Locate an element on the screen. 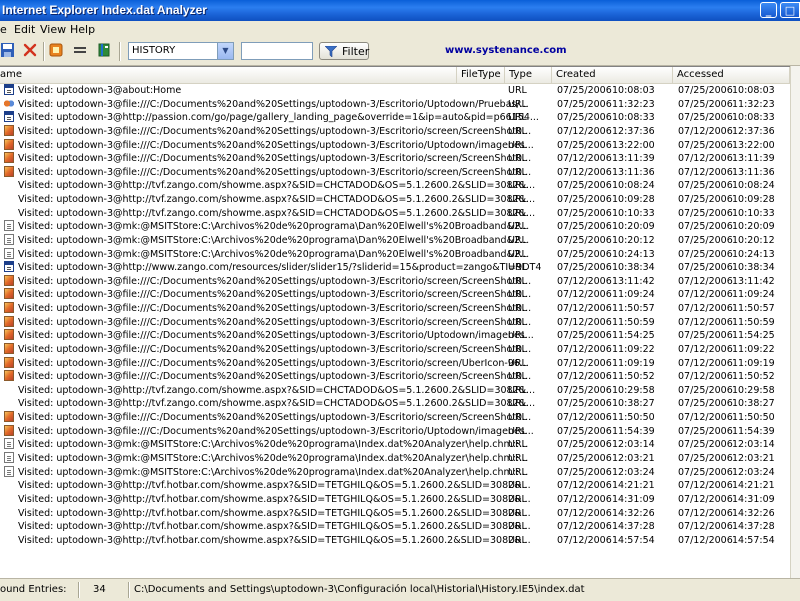 The height and width of the screenshot is (601, 800). column-header-created: Created is located at coordinates (612, 75).